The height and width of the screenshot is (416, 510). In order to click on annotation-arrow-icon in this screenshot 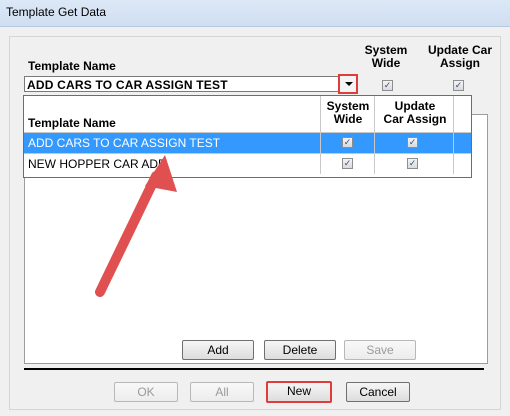, I will do `click(136, 226)`.